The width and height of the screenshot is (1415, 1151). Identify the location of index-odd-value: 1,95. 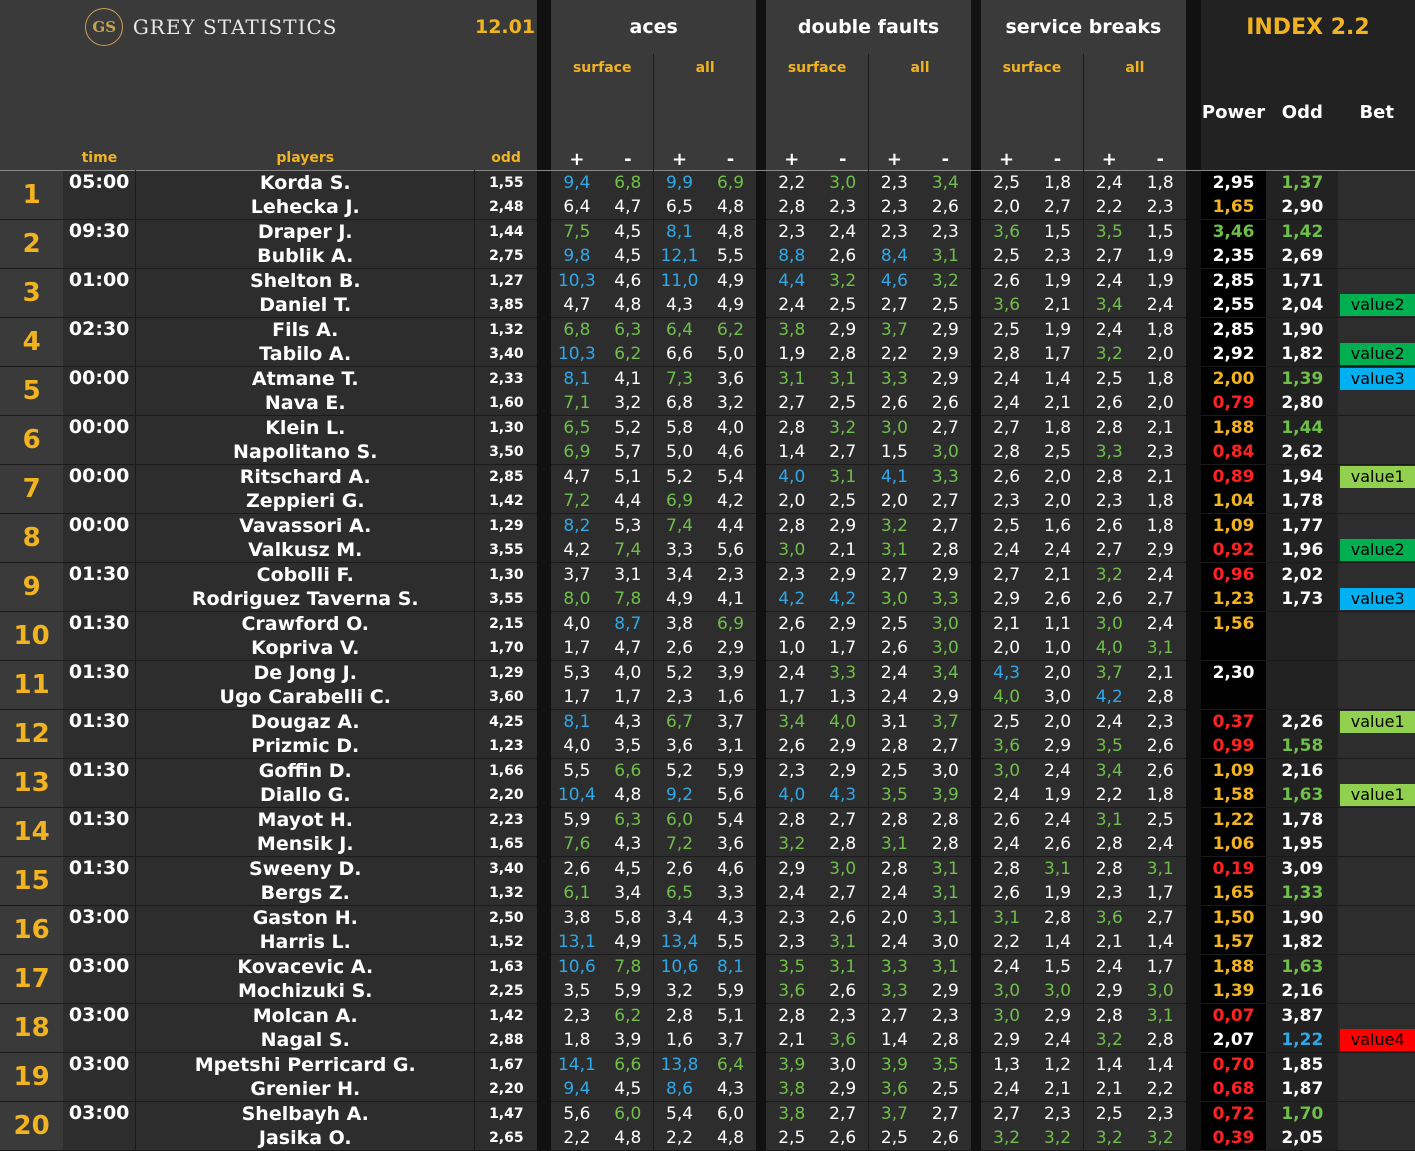
(1302, 844).